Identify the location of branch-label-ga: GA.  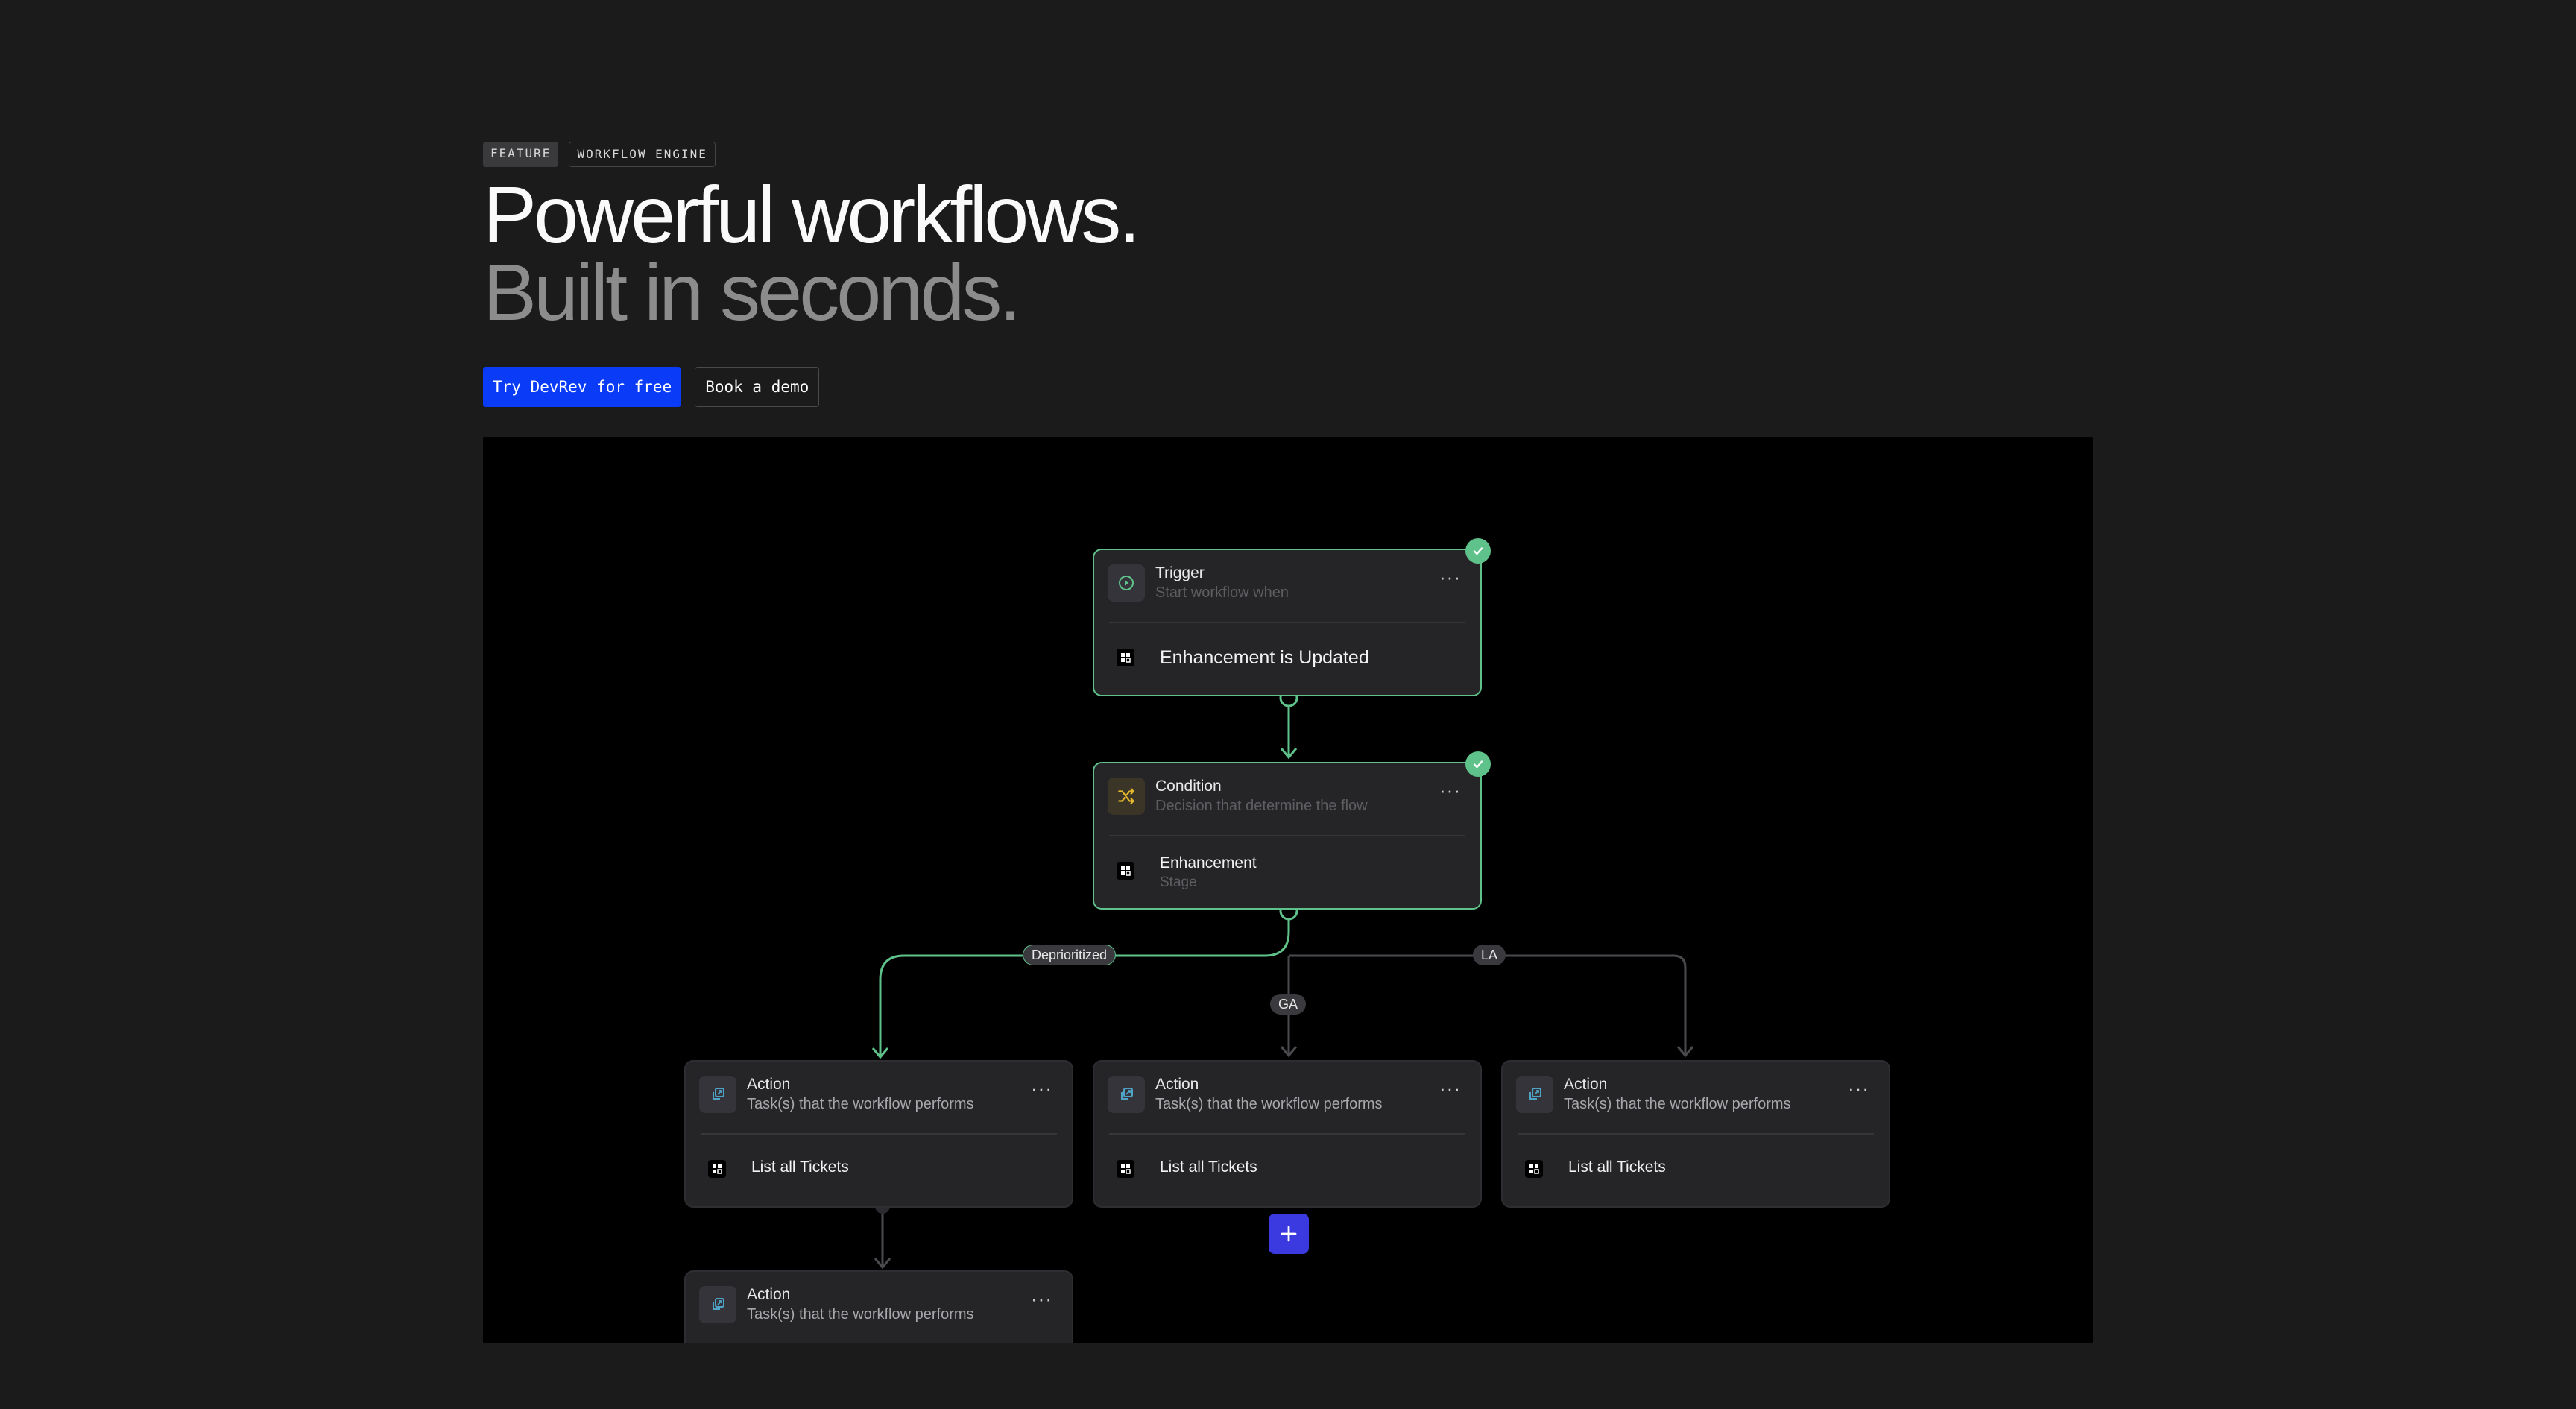
(1288, 1004).